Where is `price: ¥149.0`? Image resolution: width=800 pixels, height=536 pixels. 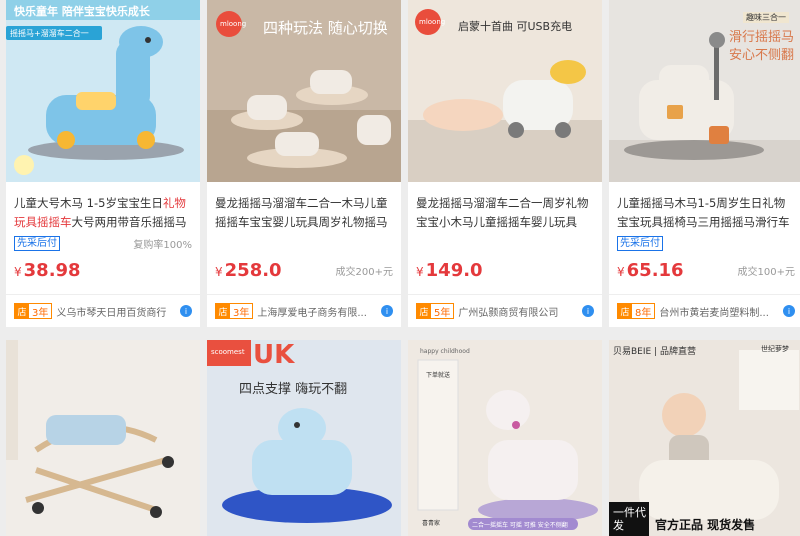
price: ¥149.0 is located at coordinates (449, 270).